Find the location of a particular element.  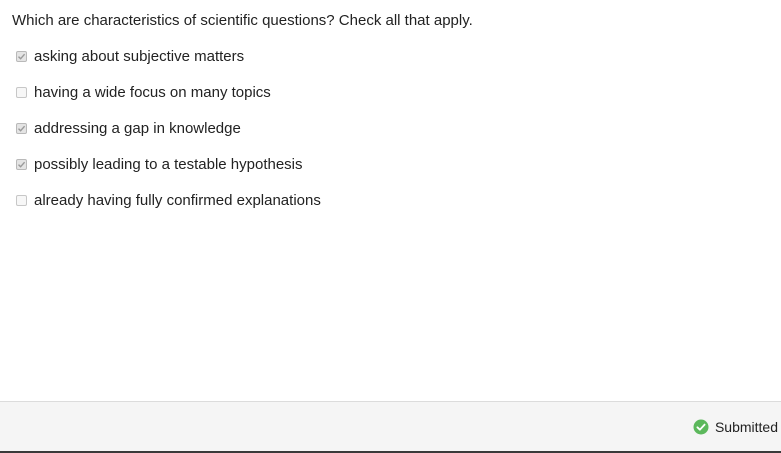

option-label: addressing a gap in knowledge is located at coordinates (137, 128).